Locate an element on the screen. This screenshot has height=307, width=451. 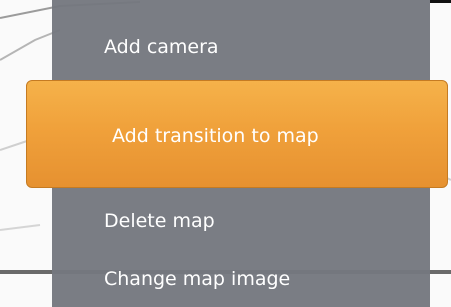
menu-item-label: Delete map is located at coordinates (159, 221).